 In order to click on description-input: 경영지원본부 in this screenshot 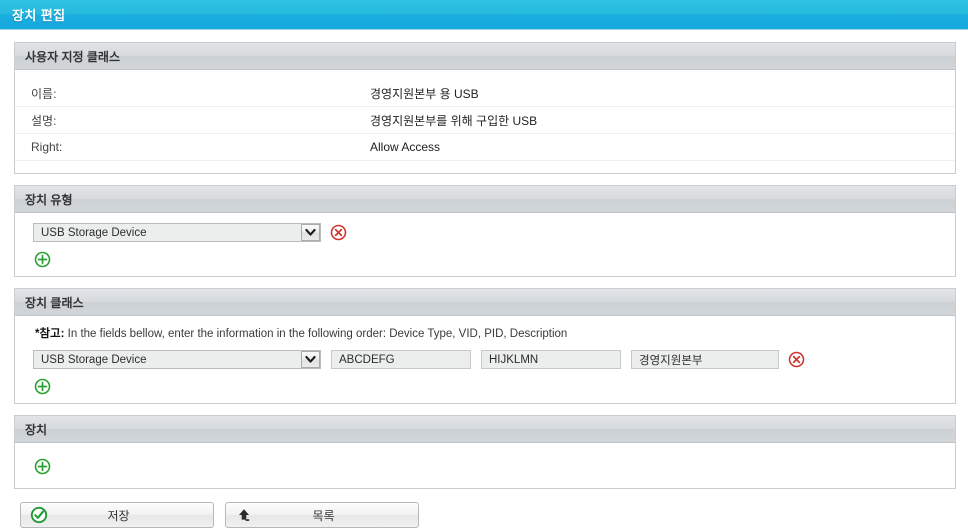, I will do `click(705, 359)`.